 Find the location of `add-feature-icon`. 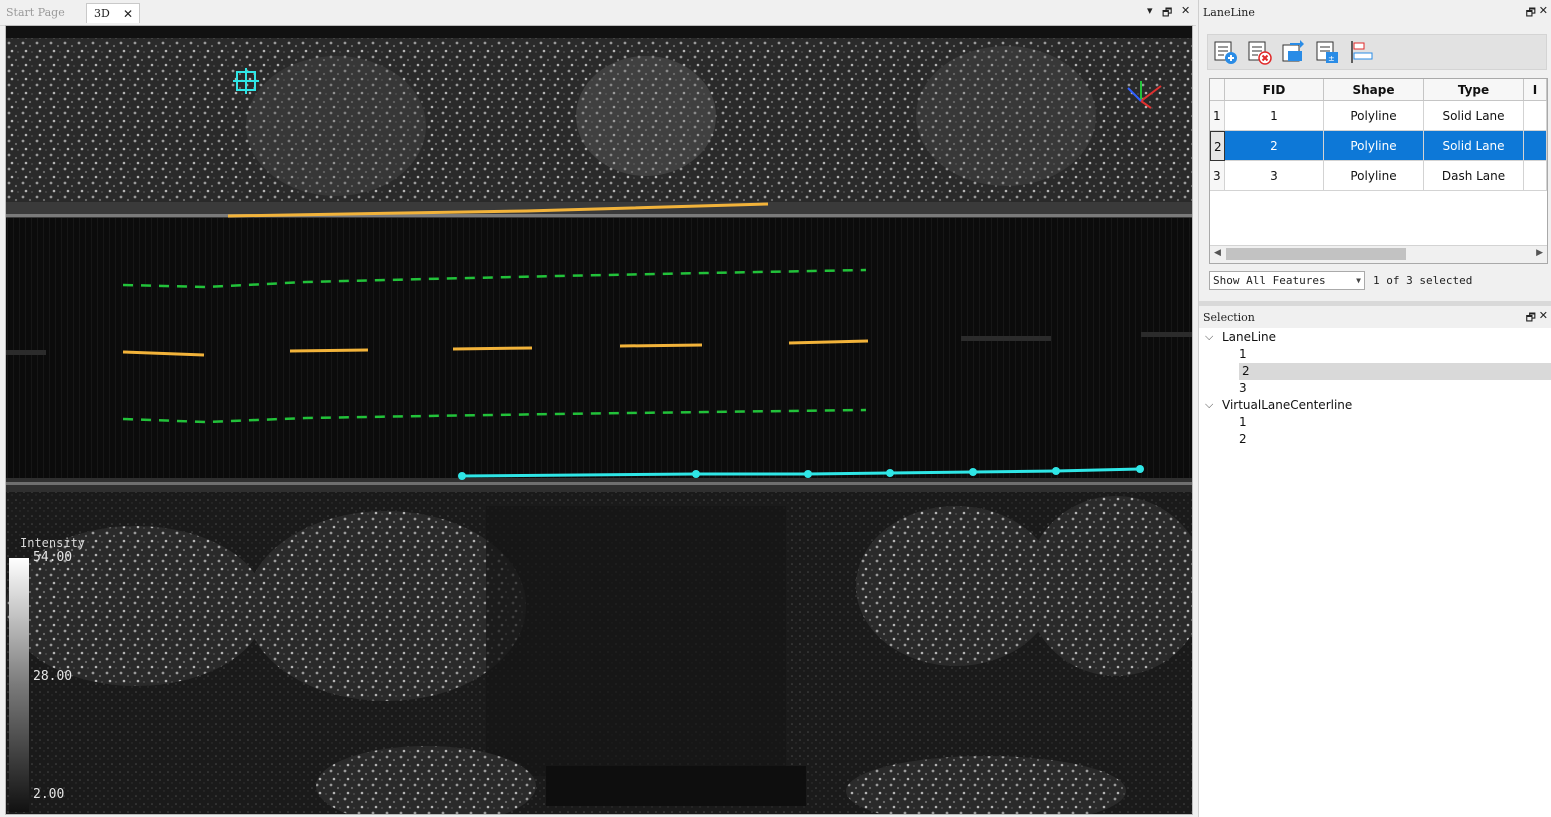

add-feature-icon is located at coordinates (1225, 52).